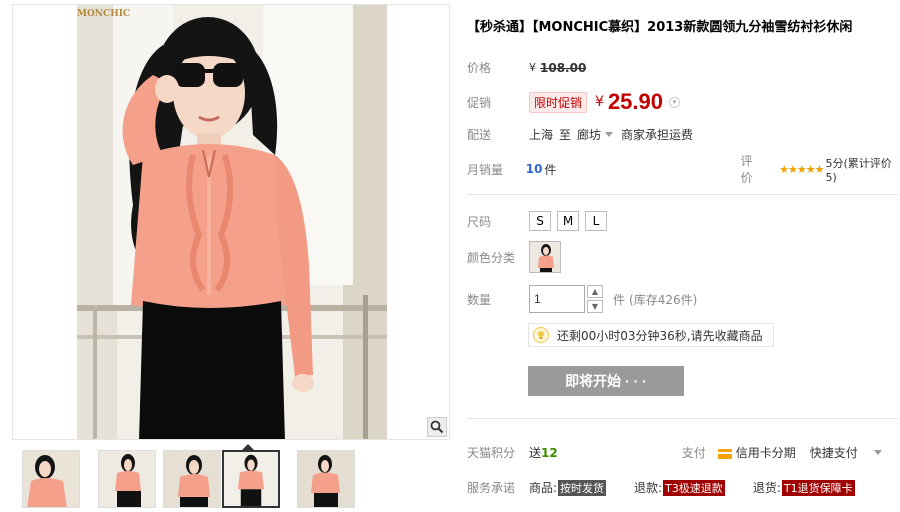 The width and height of the screenshot is (900, 512). What do you see at coordinates (541, 135) in the screenshot?
I see `ship-from: 上海` at bounding box center [541, 135].